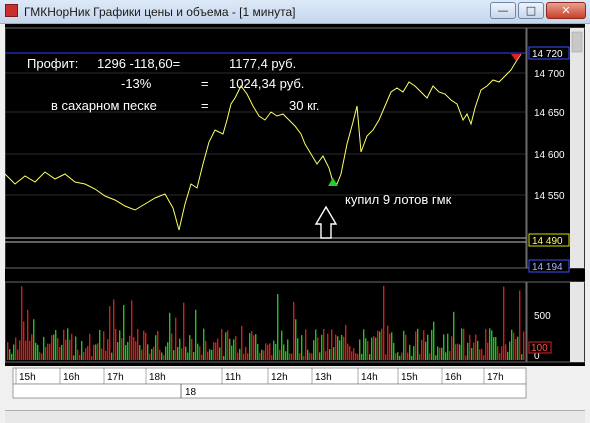 The image size is (590, 423). I want to click on volume-scrollbar, so click(577, 322).